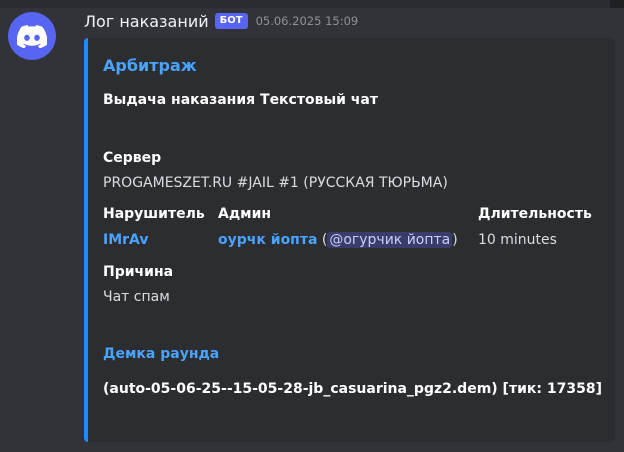 This screenshot has width=624, height=452. What do you see at coordinates (136, 297) in the screenshot?
I see `field-reason-value: Чат спам` at bounding box center [136, 297].